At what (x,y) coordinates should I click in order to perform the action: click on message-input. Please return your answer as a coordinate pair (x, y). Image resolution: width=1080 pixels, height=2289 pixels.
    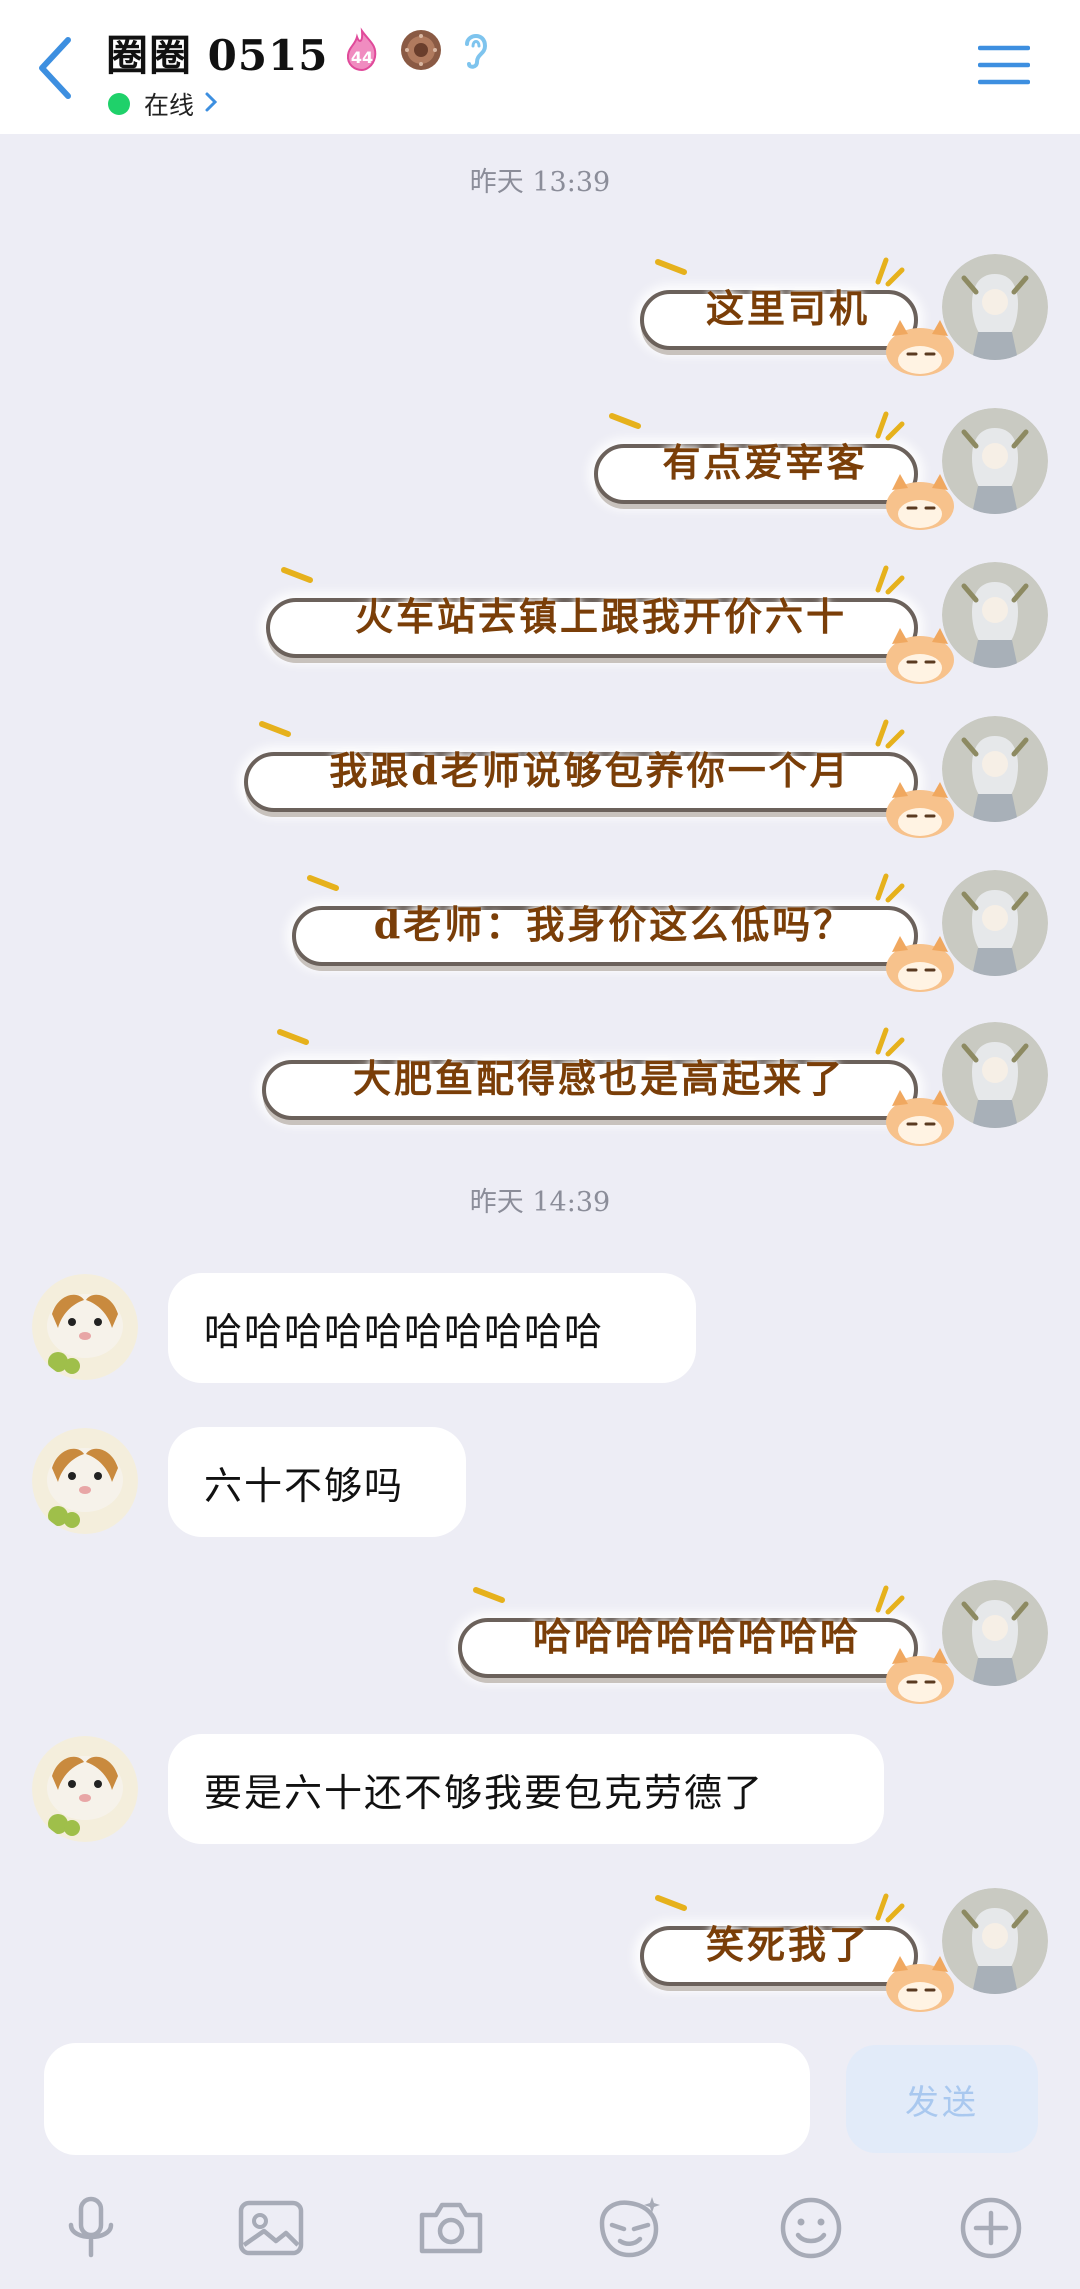
    Looking at the image, I should click on (427, 2099).